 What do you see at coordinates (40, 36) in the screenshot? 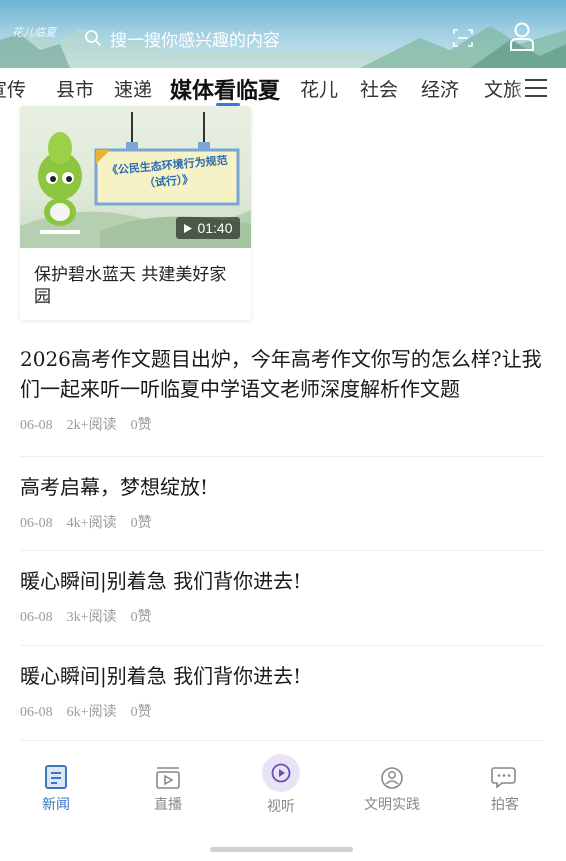
I see `app-logo: 花儿临夏` at bounding box center [40, 36].